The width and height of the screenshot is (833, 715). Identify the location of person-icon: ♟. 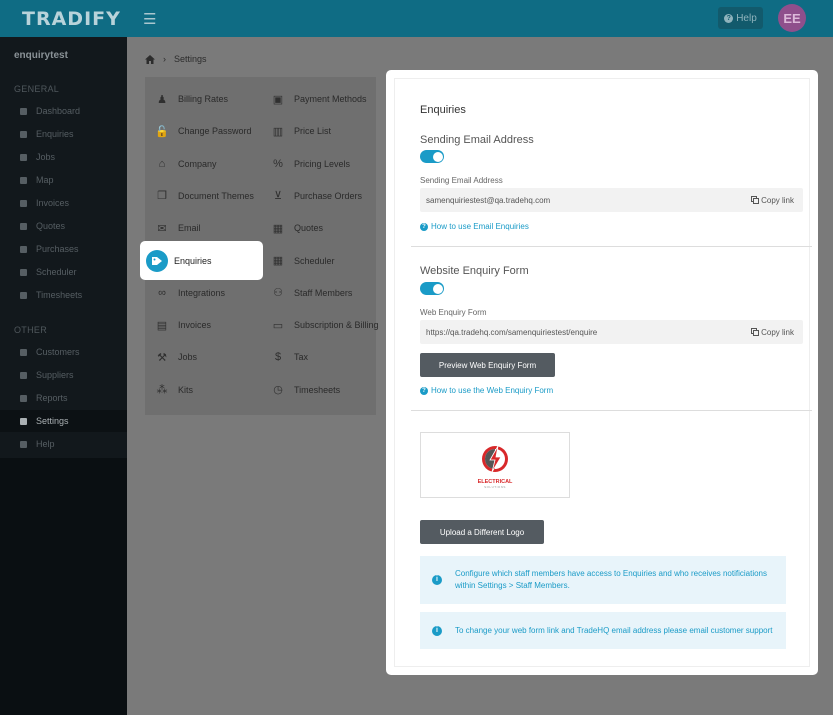
(162, 99).